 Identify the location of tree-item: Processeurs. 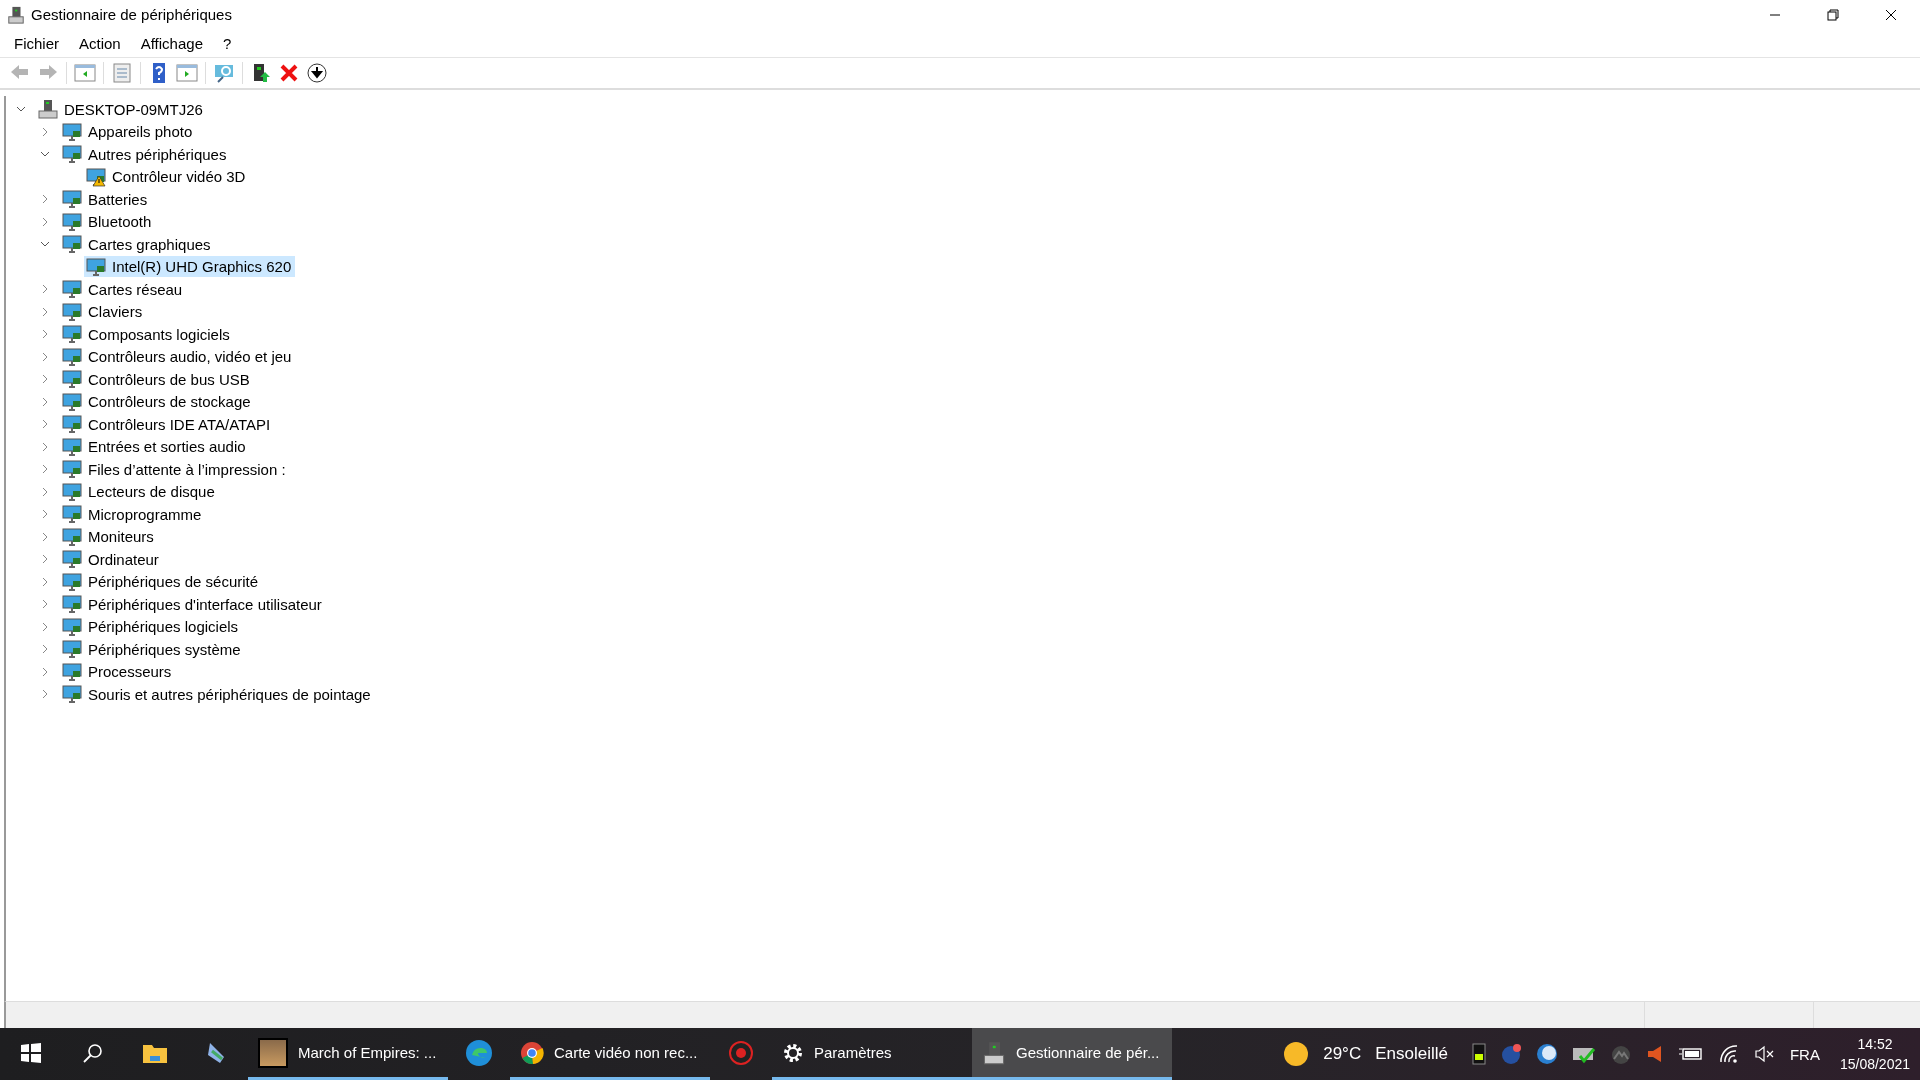
(118, 672).